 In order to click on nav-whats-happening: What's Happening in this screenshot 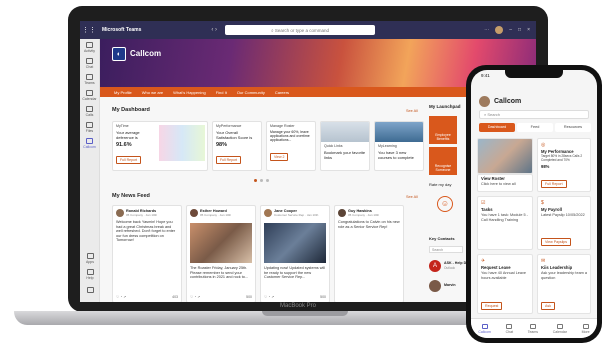, I will do `click(189, 92)`.